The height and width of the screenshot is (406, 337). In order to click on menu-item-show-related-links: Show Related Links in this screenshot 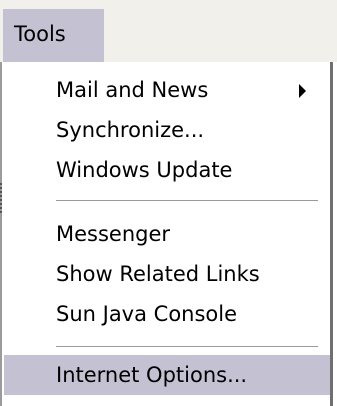, I will do `click(166, 274)`.